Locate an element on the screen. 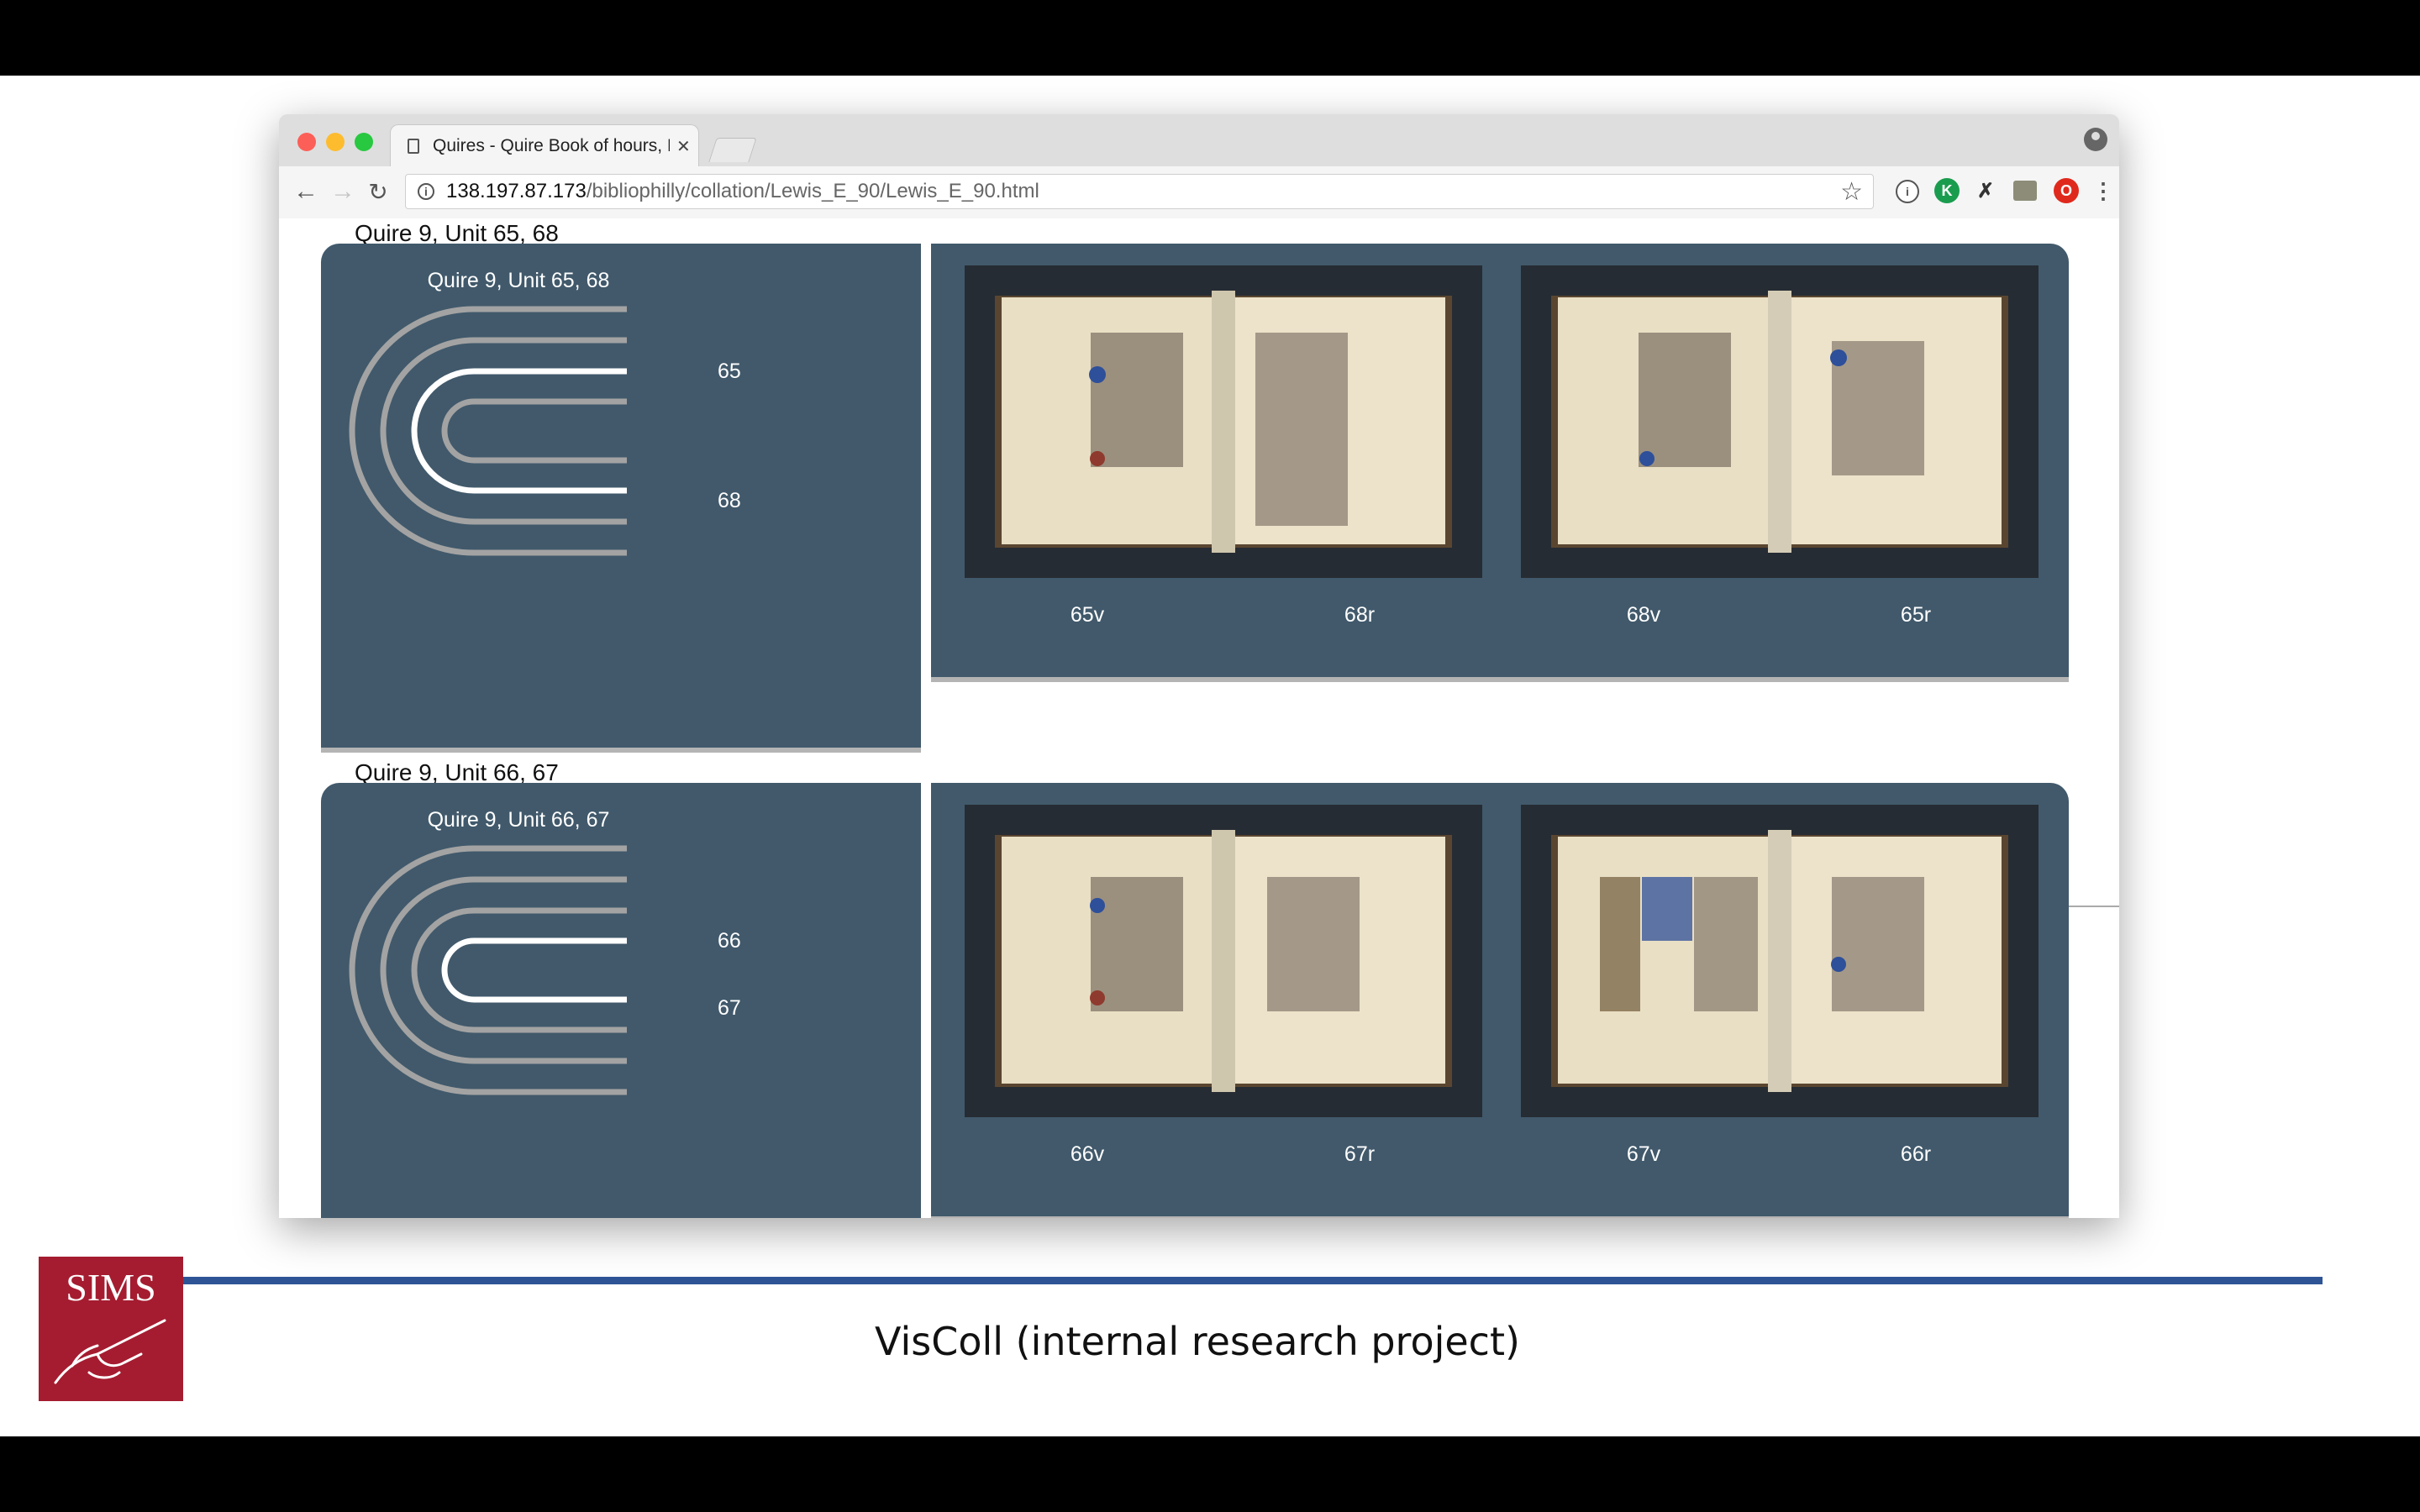  reload-icon: ↻ is located at coordinates (378, 191).